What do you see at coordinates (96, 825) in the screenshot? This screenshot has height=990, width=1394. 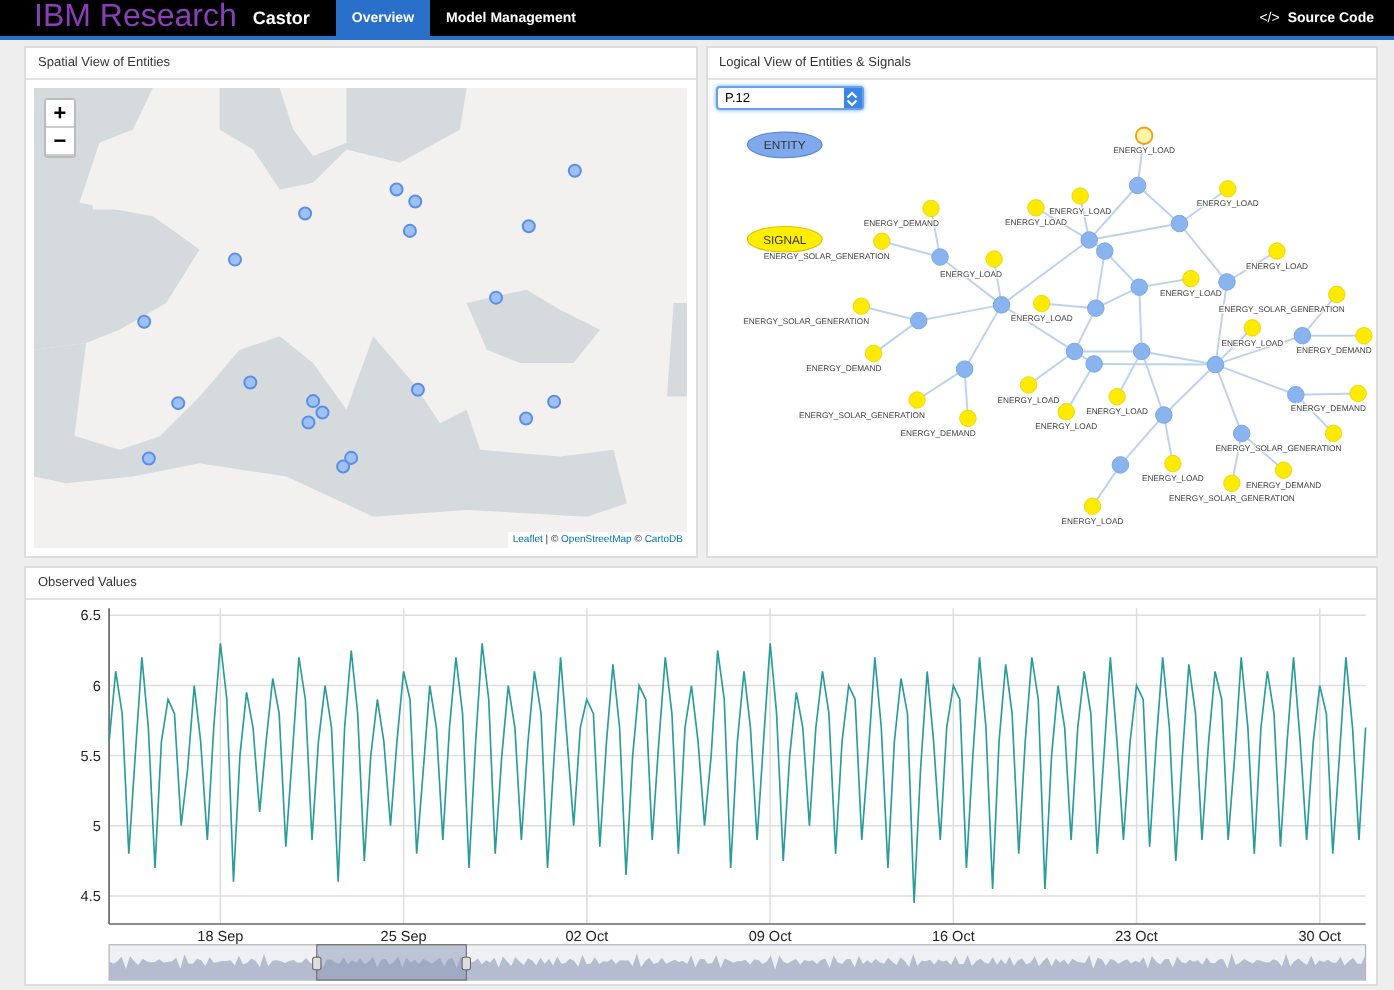 I see `y-tick-label: 5` at bounding box center [96, 825].